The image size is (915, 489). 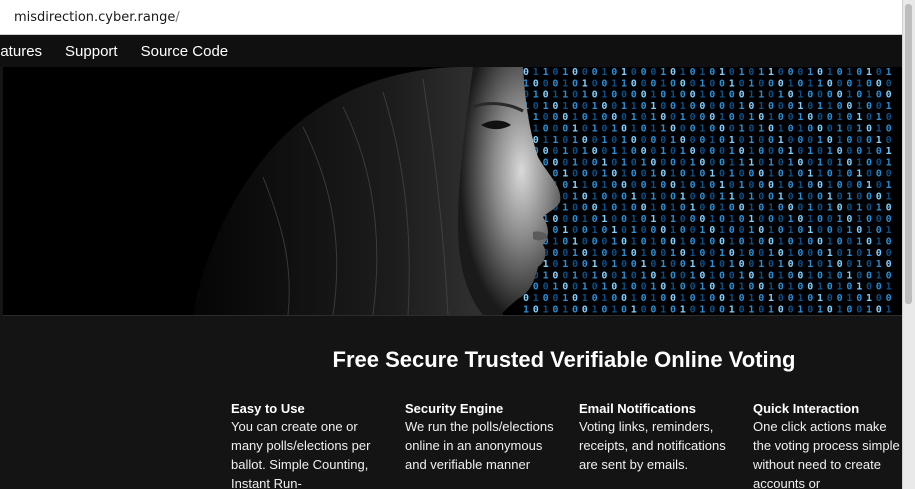 I want to click on vertical-scrollbar, so click(x=908, y=244).